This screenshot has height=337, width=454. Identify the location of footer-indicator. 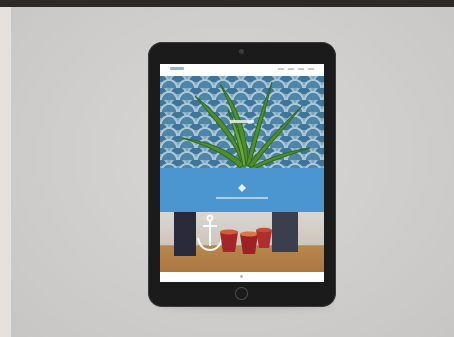
(241, 276).